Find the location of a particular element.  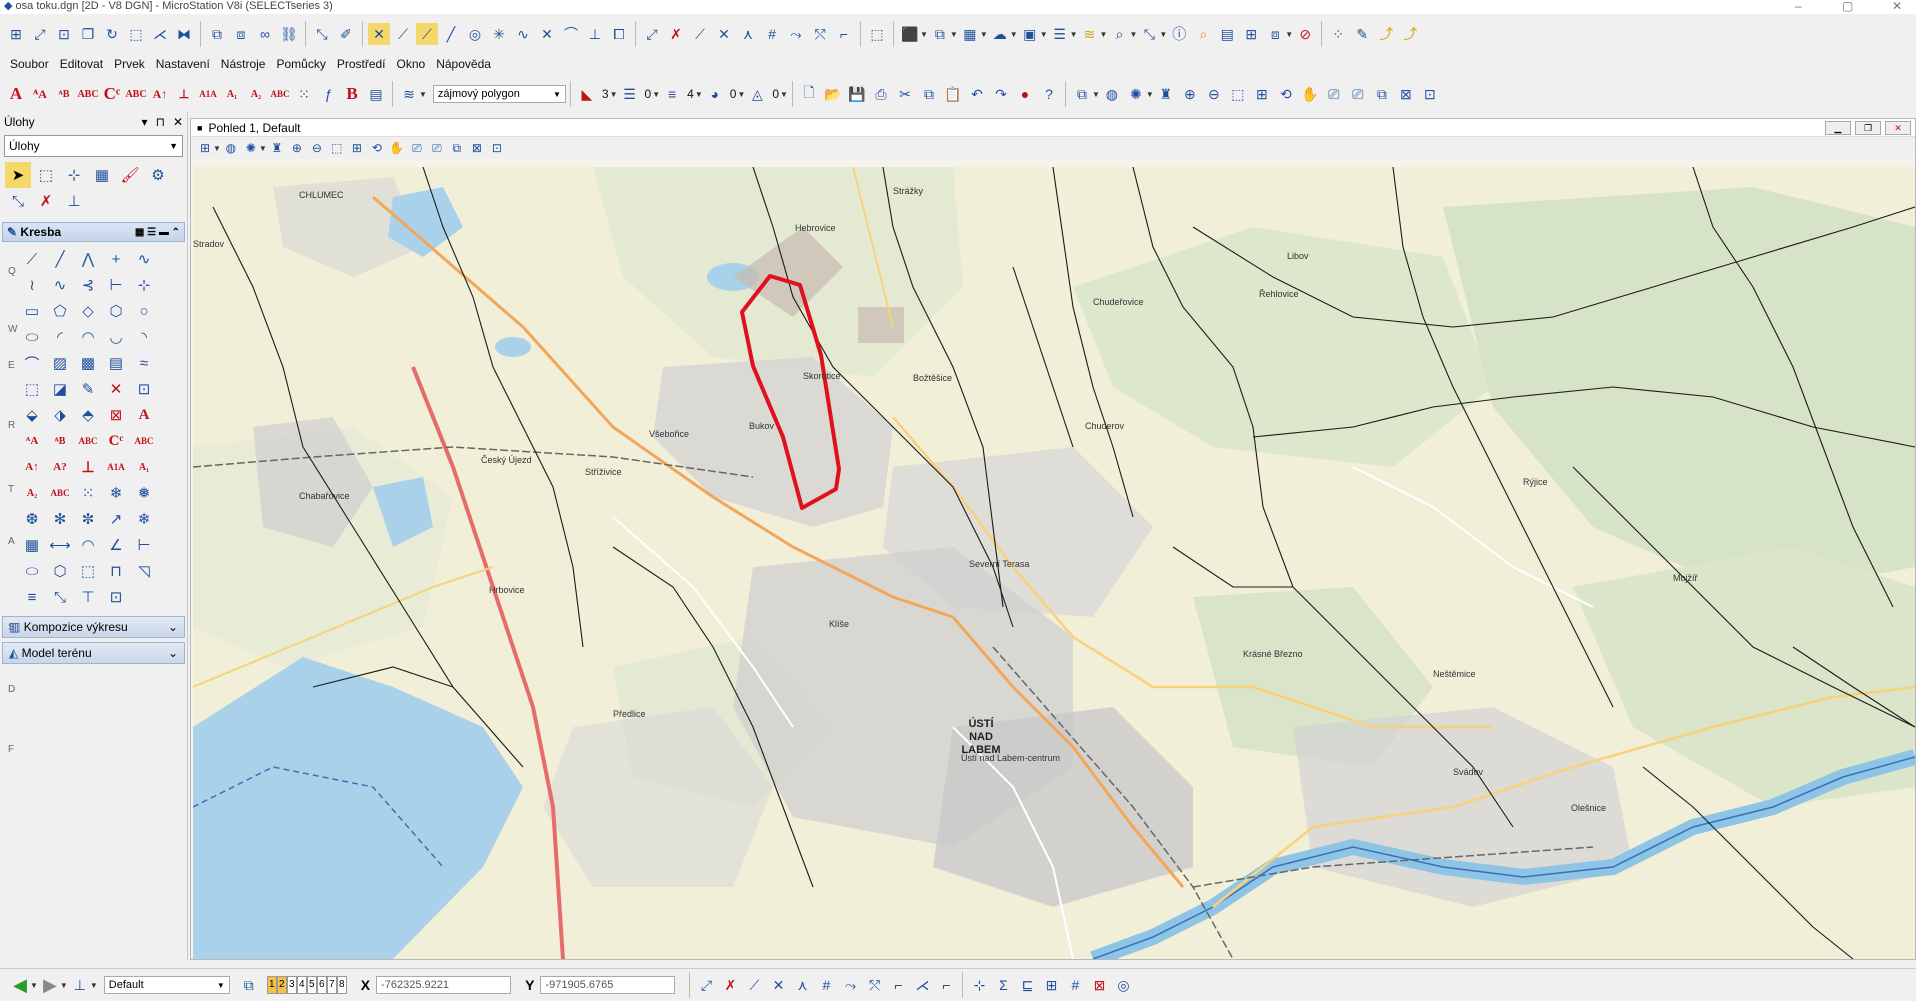

dotted-field-tool-icon: ⁙ is located at coordinates (88, 493).